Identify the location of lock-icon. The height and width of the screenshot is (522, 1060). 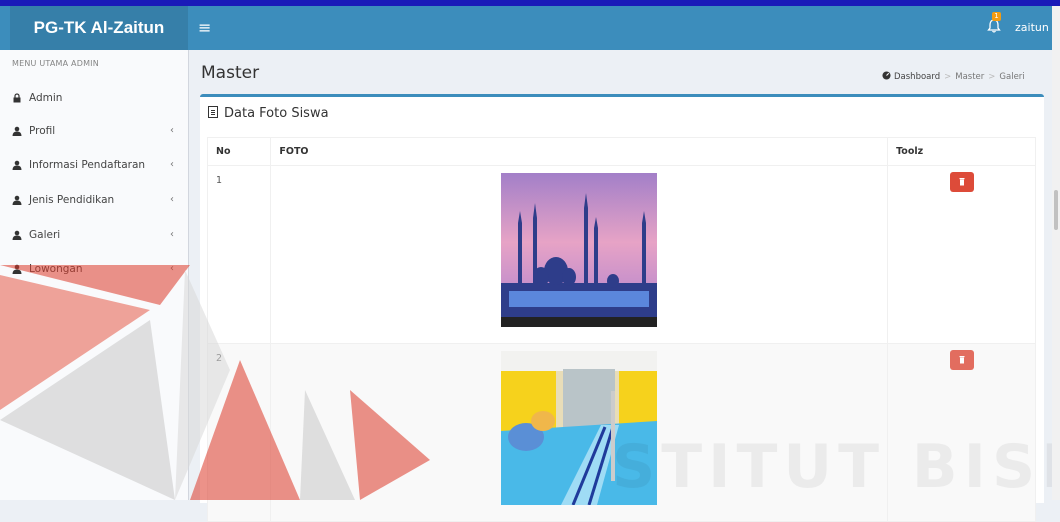
(17, 98).